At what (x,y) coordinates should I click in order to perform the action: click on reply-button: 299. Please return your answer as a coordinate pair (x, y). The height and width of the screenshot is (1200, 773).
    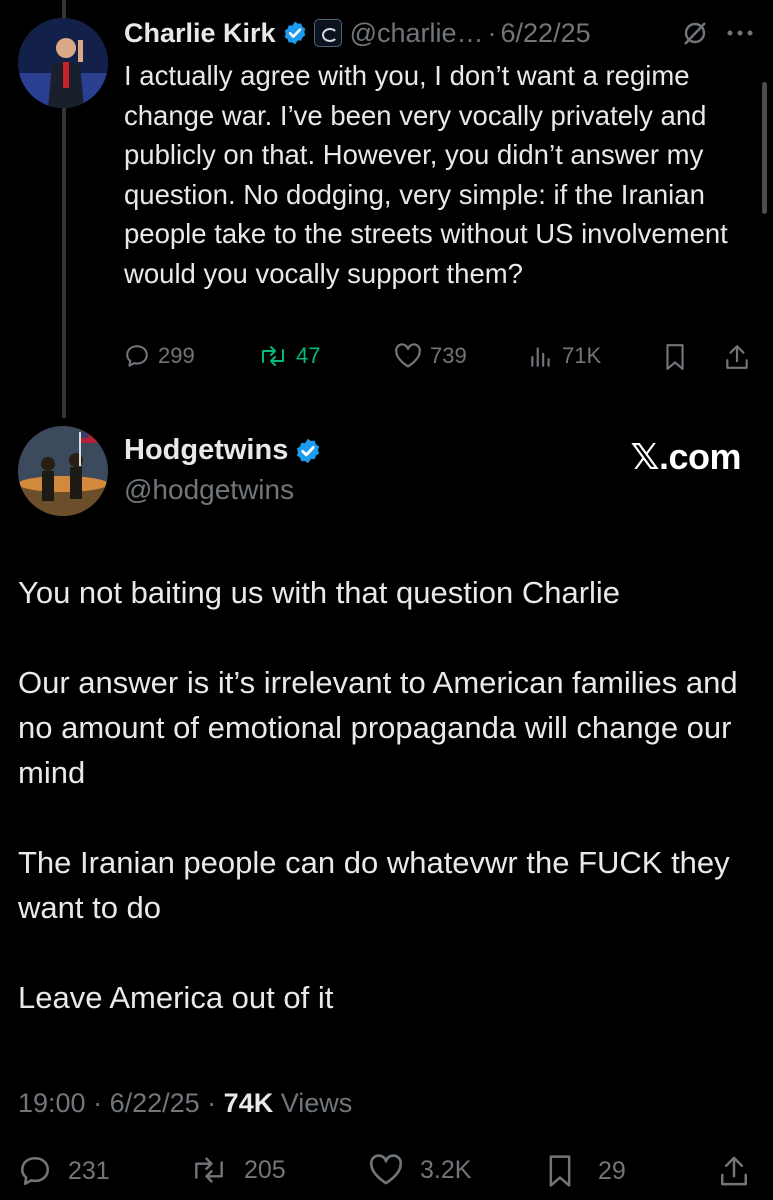
    Looking at the image, I should click on (159, 356).